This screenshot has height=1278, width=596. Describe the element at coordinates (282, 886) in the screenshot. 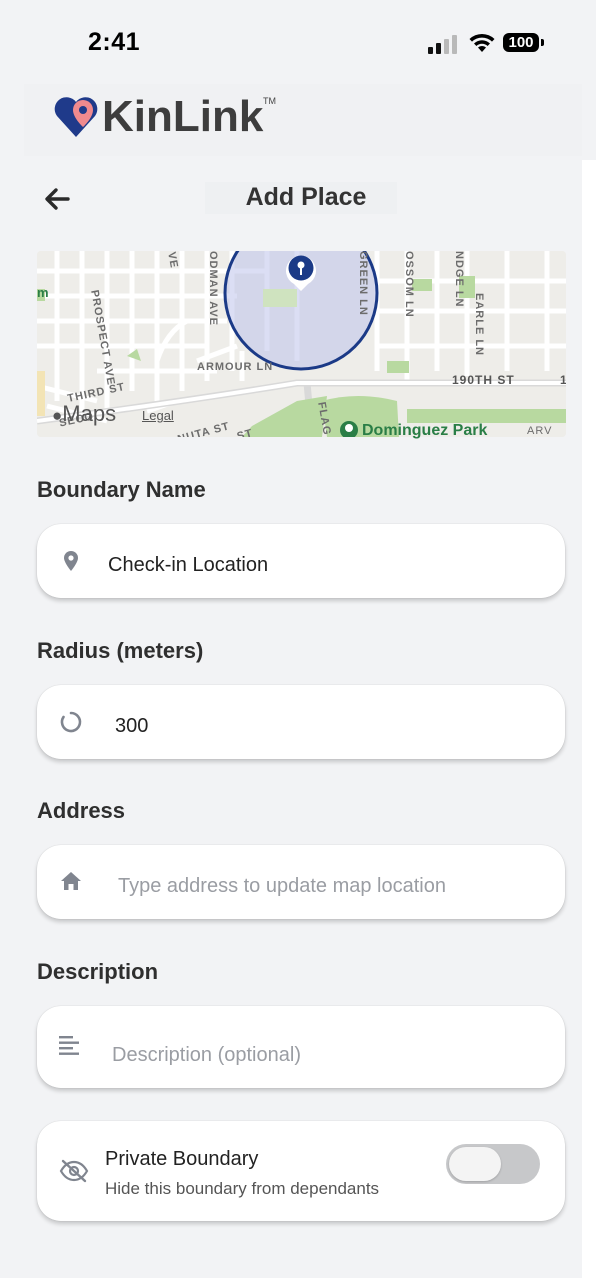

I see `address-placeholder: Type address to update map location` at that location.